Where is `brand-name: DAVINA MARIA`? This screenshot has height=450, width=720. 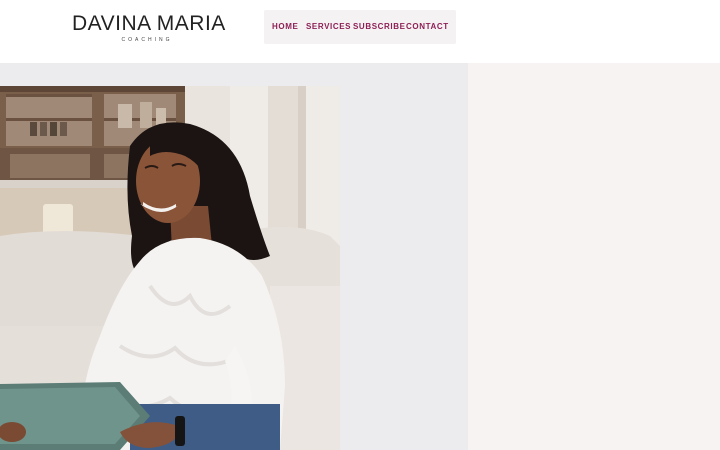 brand-name: DAVINA MARIA is located at coordinates (149, 23).